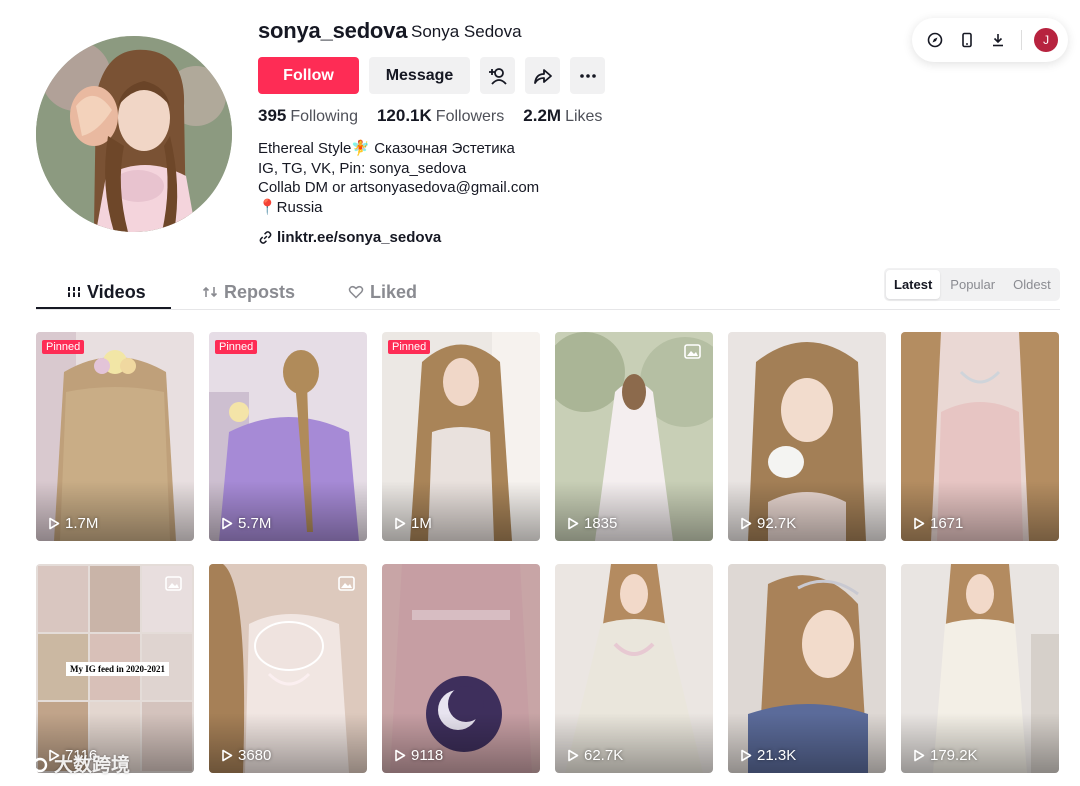 Image resolution: width=1080 pixels, height=786 pixels. I want to click on bio-line: Collab DM or artsonyasedova@gmail.com, so click(399, 188).